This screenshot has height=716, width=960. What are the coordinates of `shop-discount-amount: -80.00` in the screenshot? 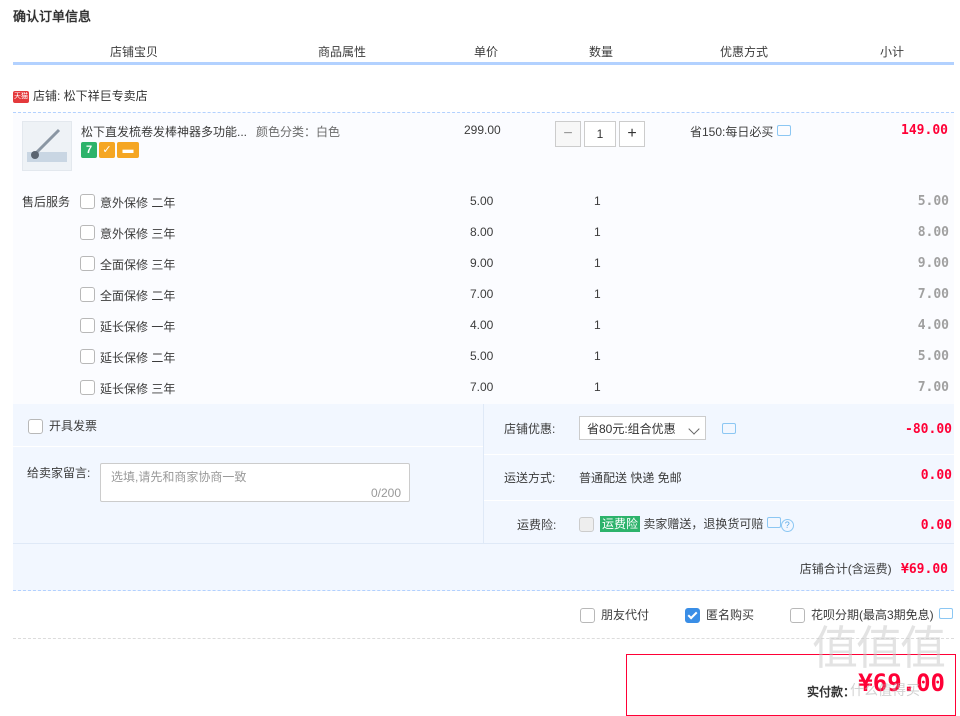 It's located at (928, 429).